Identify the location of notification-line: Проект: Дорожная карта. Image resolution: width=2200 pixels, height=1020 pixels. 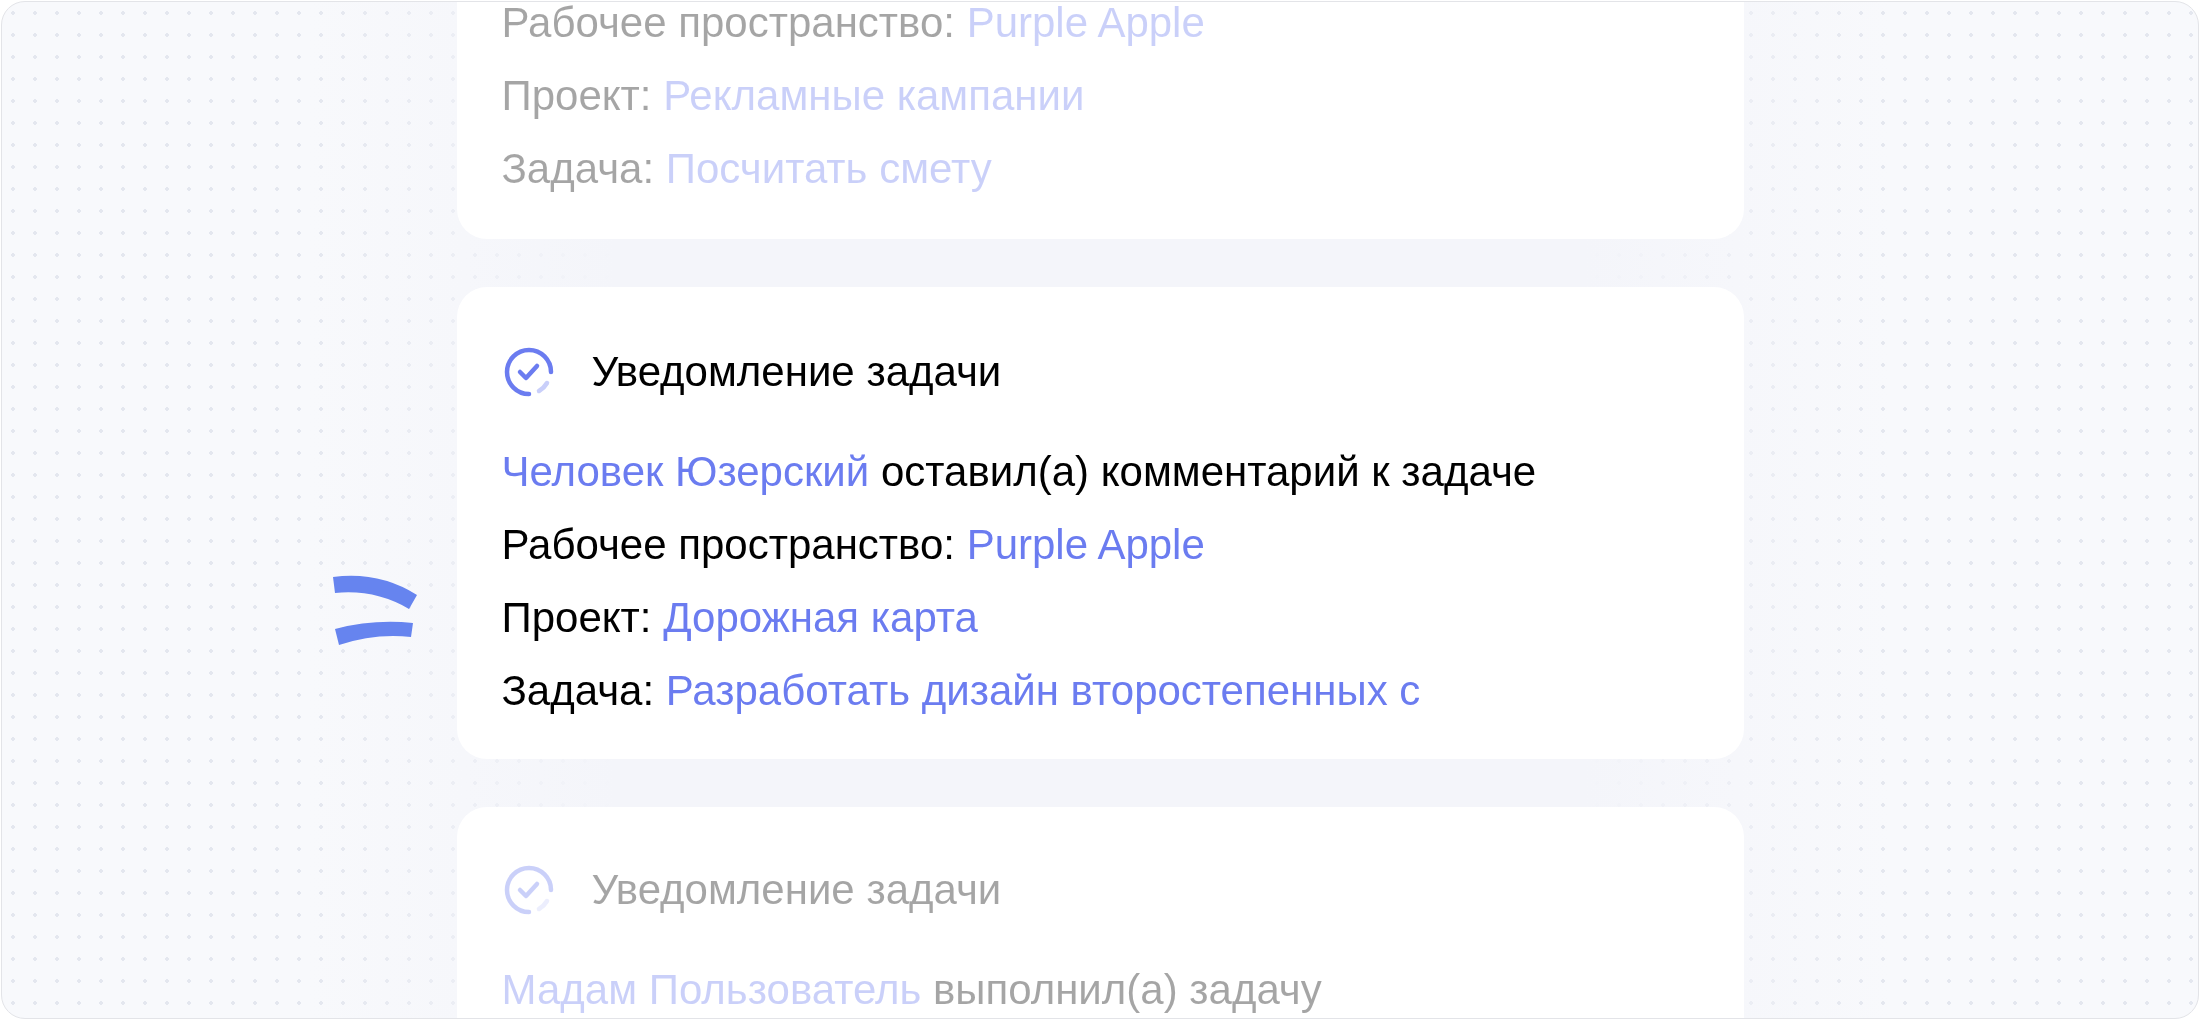
(740, 618).